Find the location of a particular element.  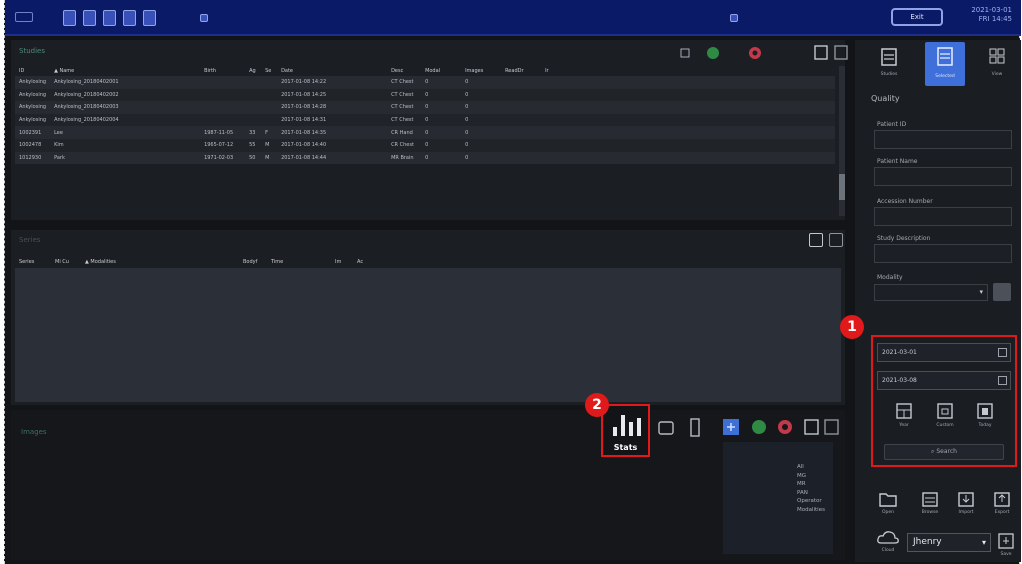

browse-button: Browse is located at coordinates (930, 505).